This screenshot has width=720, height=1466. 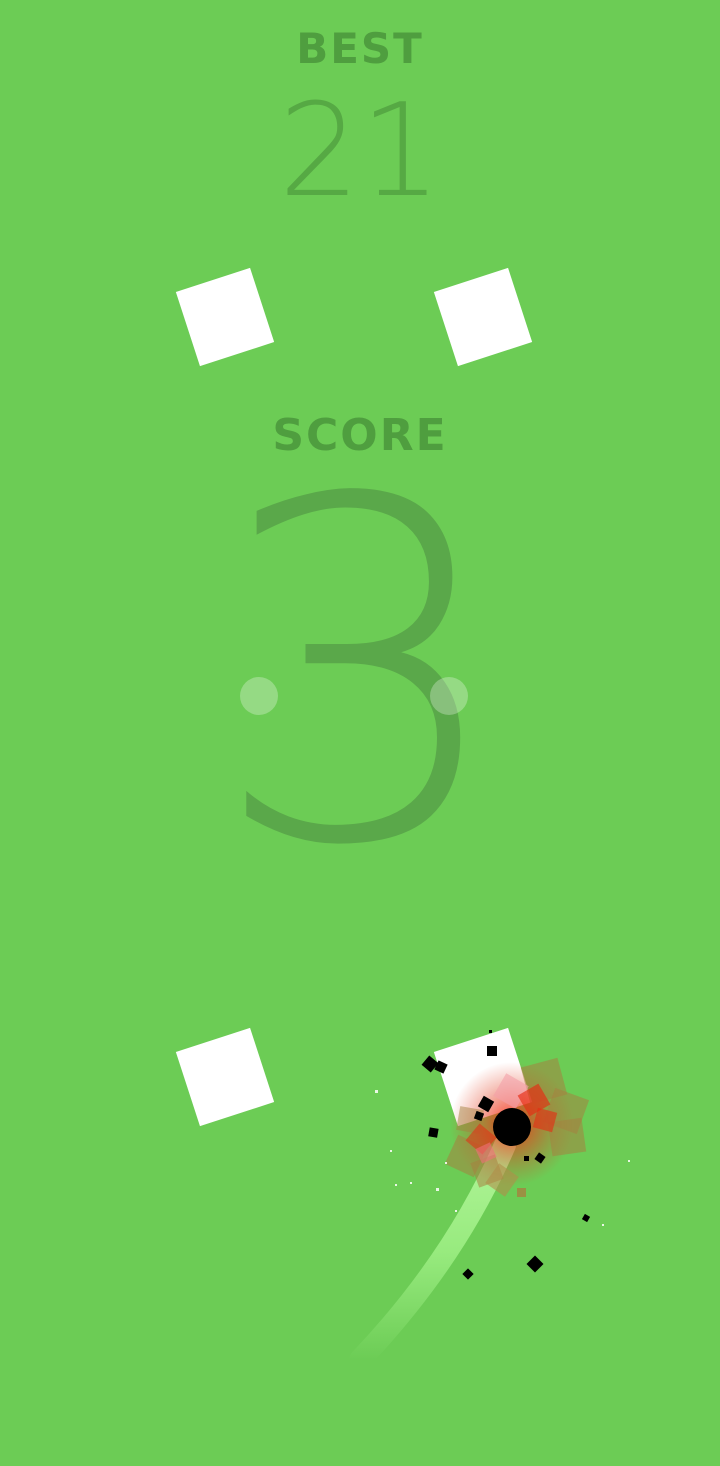 I want to click on effects-layer, so click(x=489, y=1200).